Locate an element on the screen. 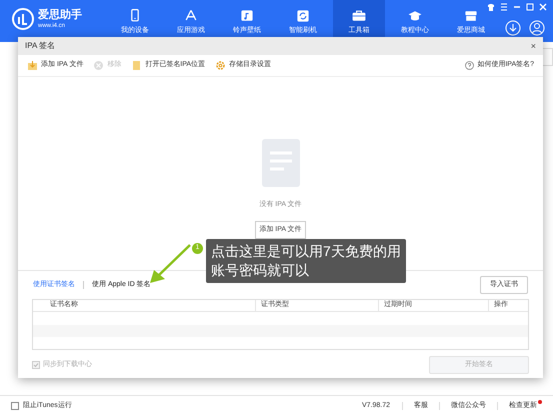  close-icon is located at coordinates (543, 7).